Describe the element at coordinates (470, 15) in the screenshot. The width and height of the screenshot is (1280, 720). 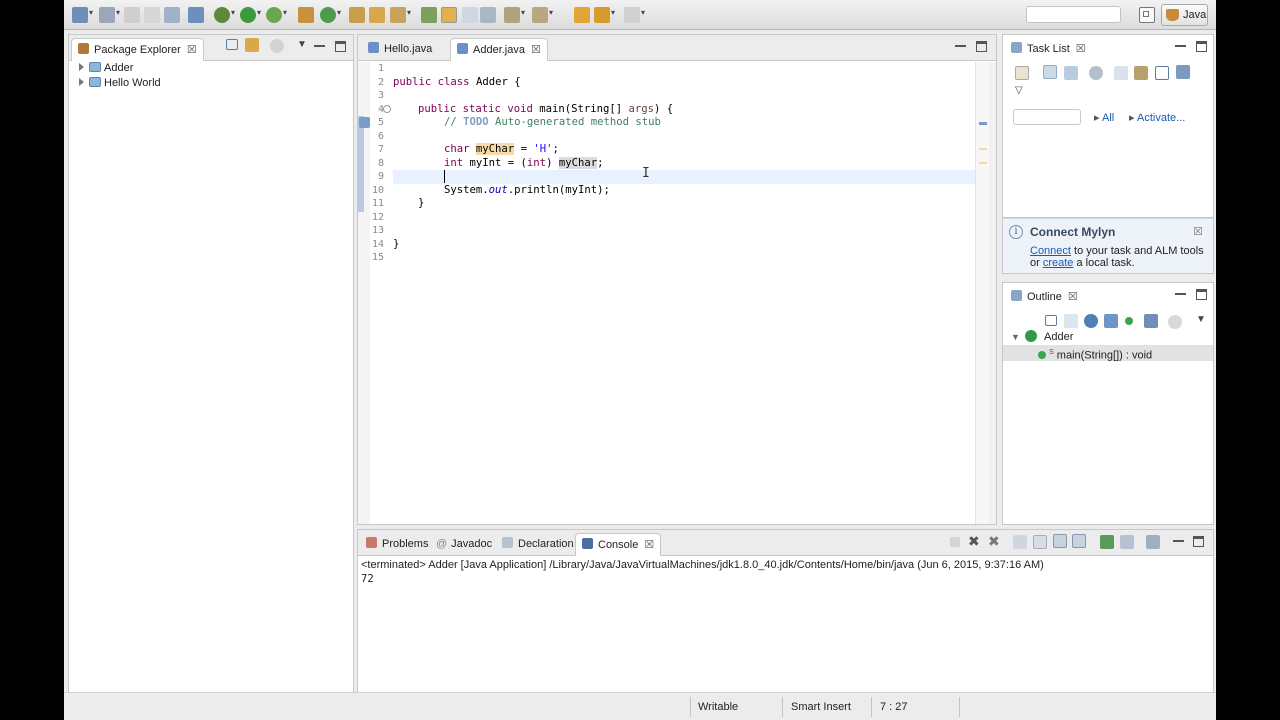
I see `show-whitespace-icon` at that location.